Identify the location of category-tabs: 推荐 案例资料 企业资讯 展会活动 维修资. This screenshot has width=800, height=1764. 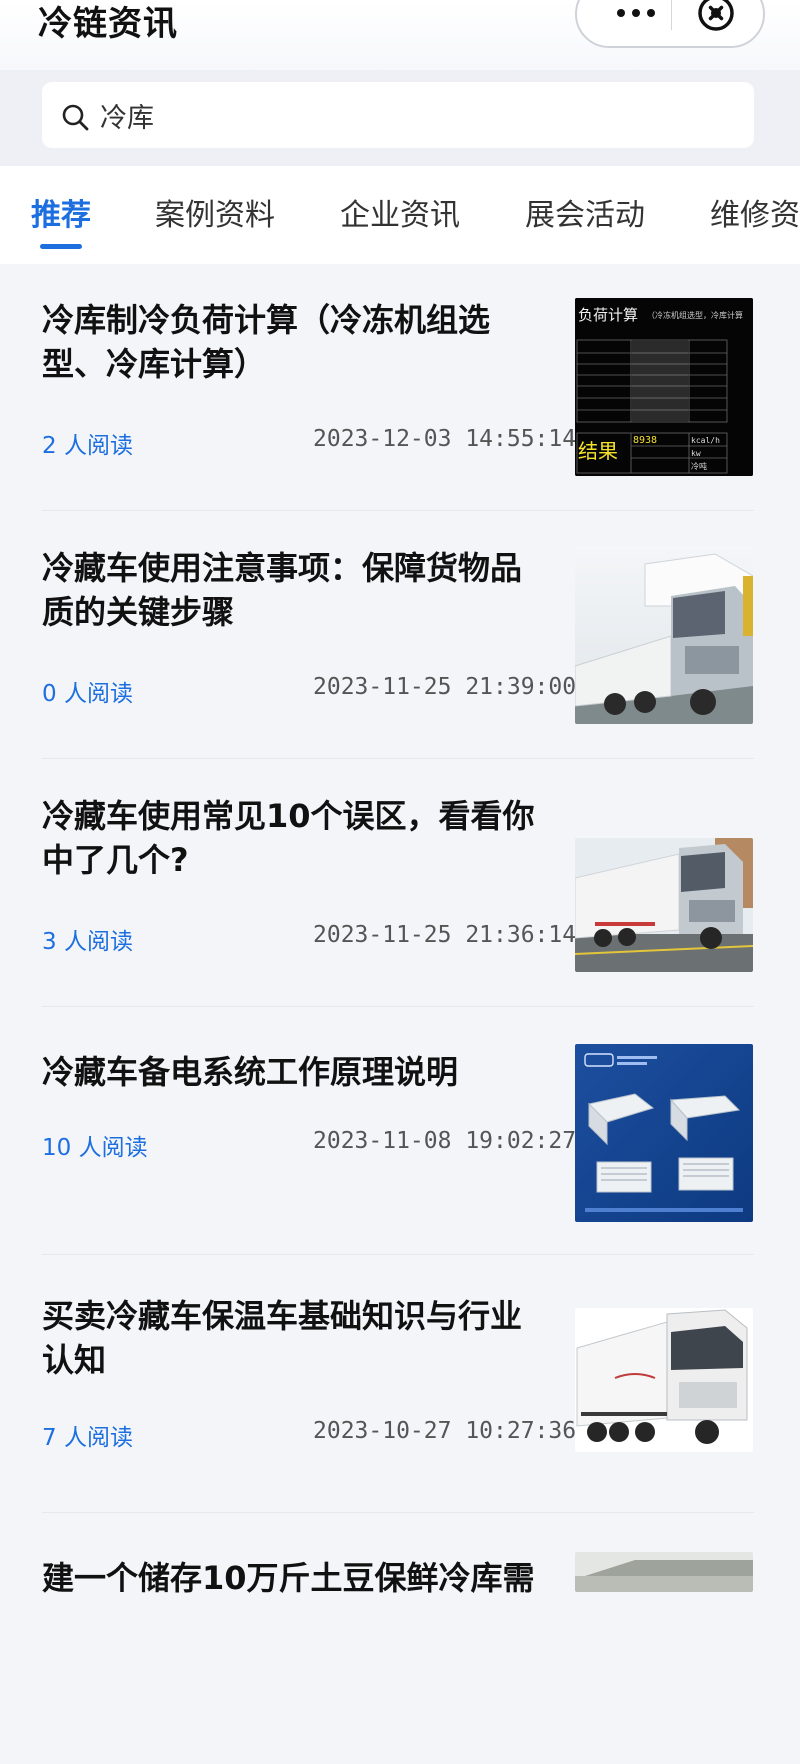
(400, 215).